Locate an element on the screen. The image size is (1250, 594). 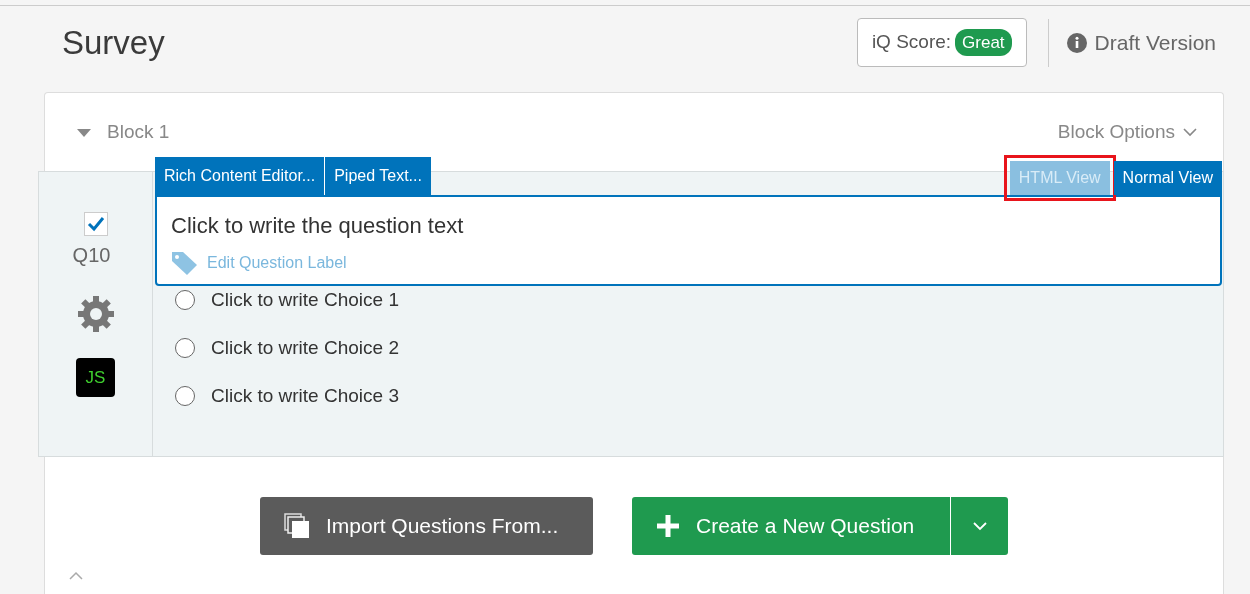
javascript-icon: JS is located at coordinates (95, 377).